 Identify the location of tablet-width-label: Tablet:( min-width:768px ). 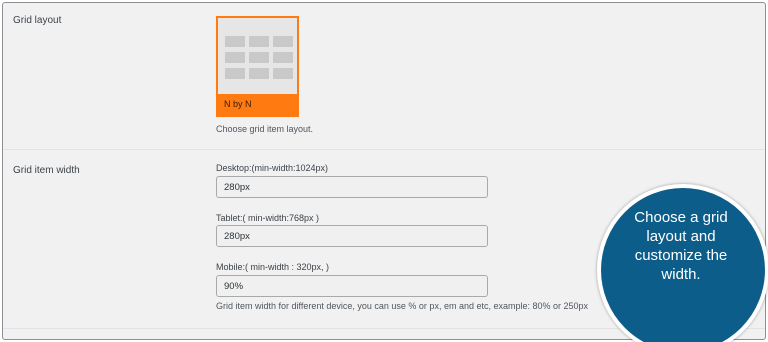
(268, 218).